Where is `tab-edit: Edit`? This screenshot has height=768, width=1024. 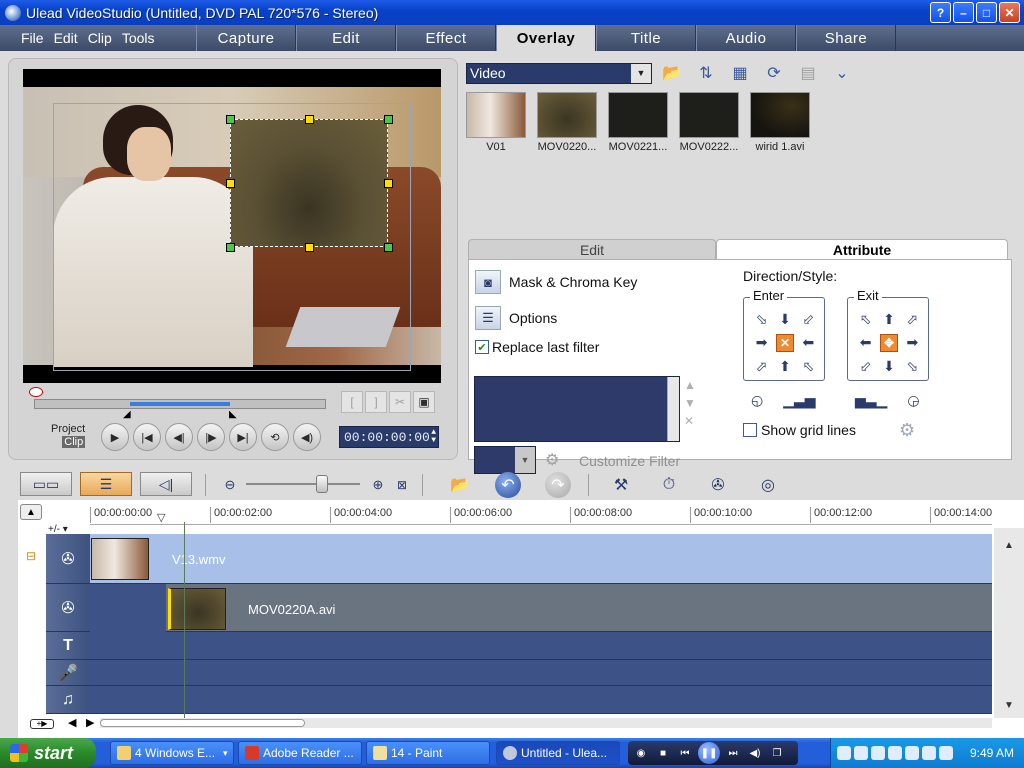
tab-edit: Edit is located at coordinates (592, 249).